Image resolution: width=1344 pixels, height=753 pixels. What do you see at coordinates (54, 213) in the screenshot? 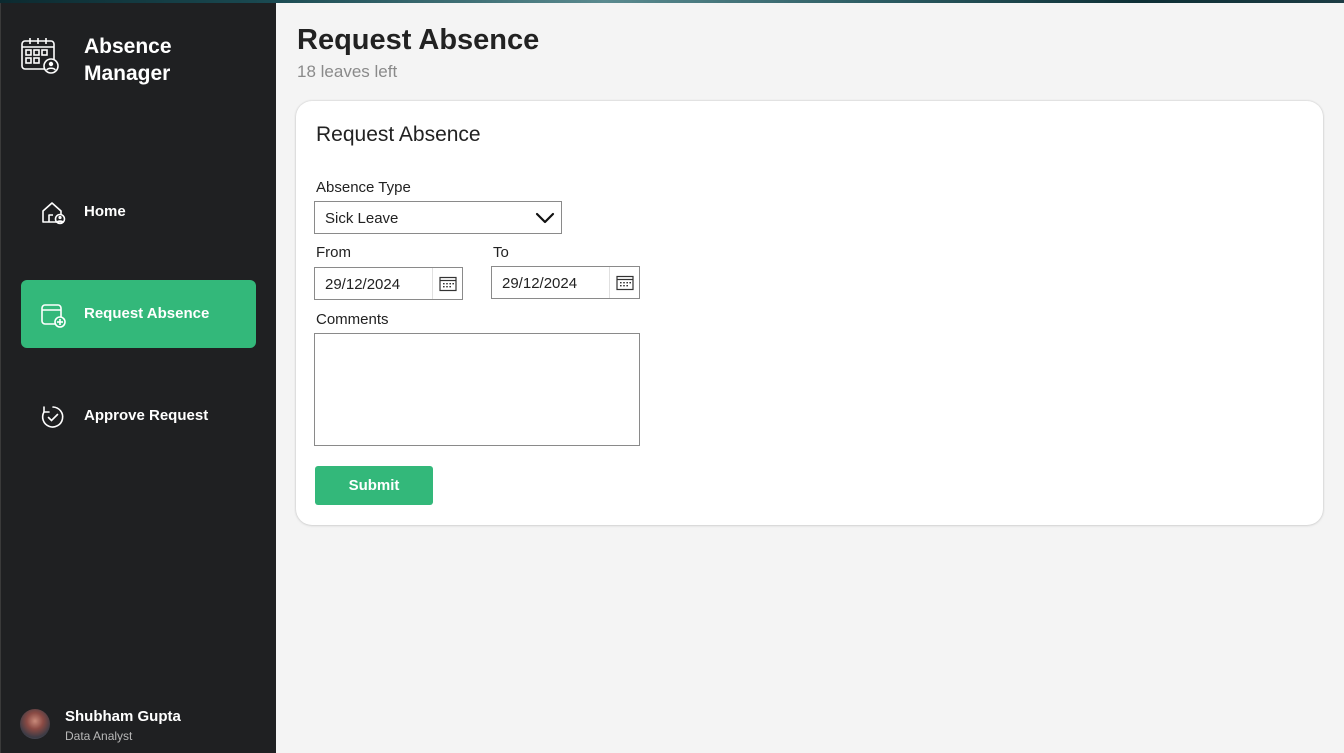
I see `home-person-icon` at bounding box center [54, 213].